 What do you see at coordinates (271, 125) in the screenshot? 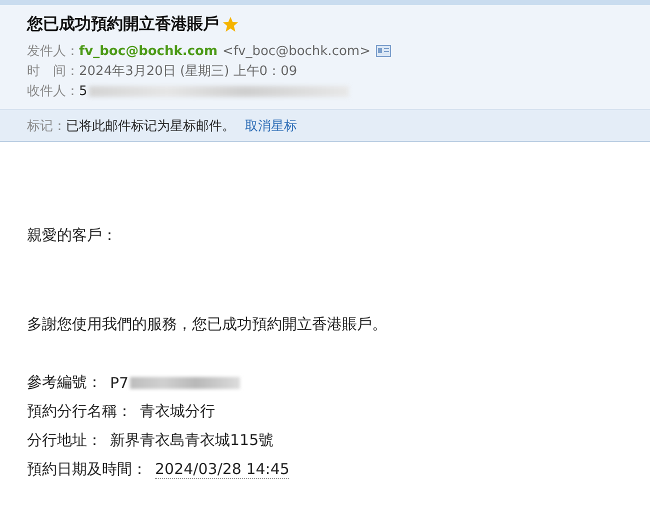
I see `unstar-link: 取消星标` at bounding box center [271, 125].